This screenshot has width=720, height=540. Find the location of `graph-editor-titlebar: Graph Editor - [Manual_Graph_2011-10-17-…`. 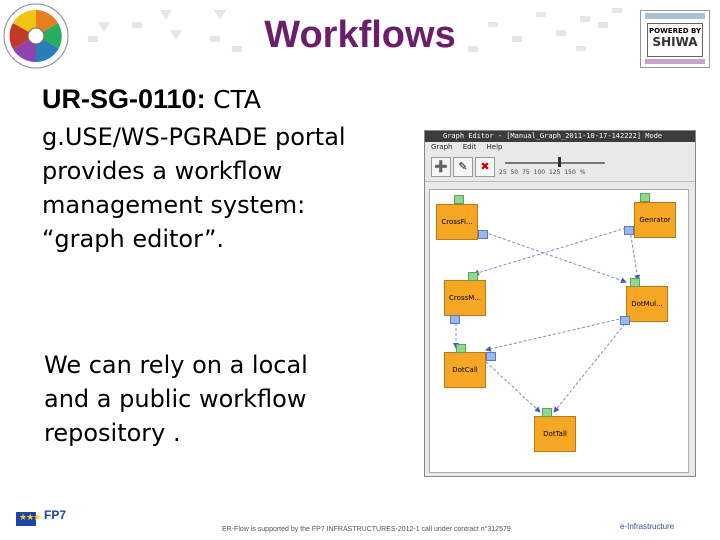

graph-editor-titlebar: Graph Editor - [Manual_Graph_2011-10-17-… is located at coordinates (560, 136).